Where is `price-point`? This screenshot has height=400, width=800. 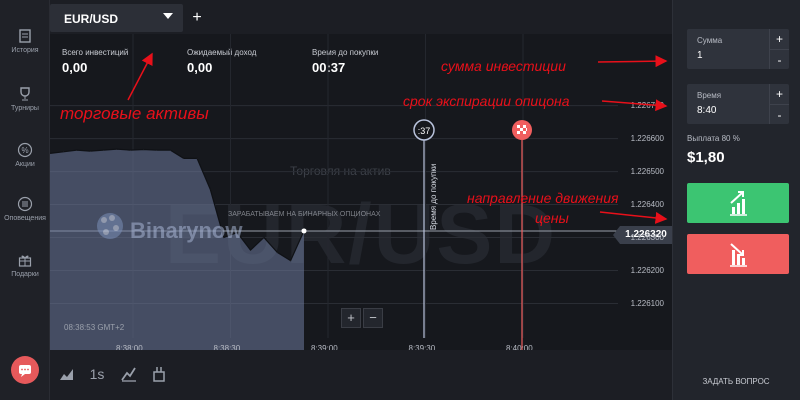 price-point is located at coordinates (304, 231).